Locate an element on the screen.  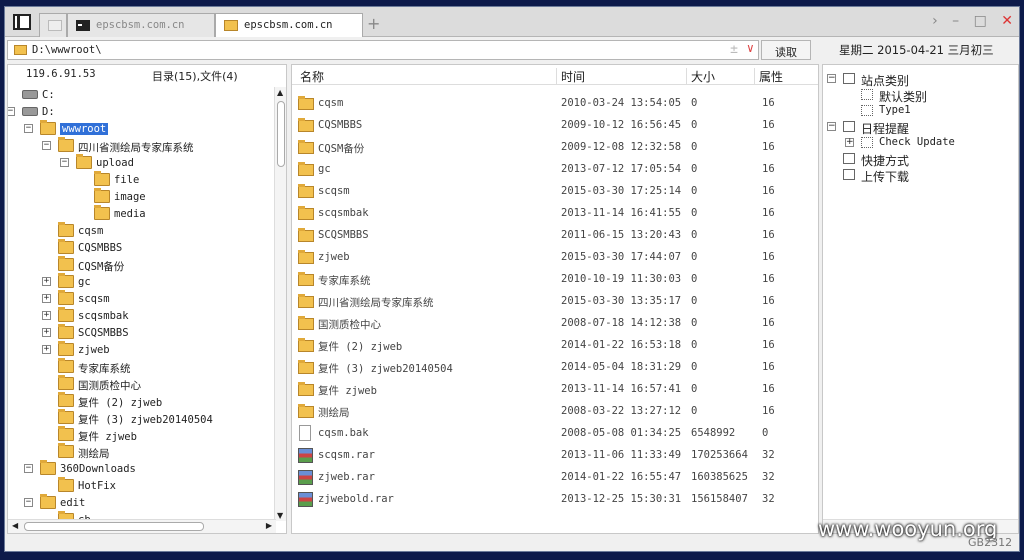
file-time: 2015-03-30 13:35:17 is located at coordinates (621, 301).